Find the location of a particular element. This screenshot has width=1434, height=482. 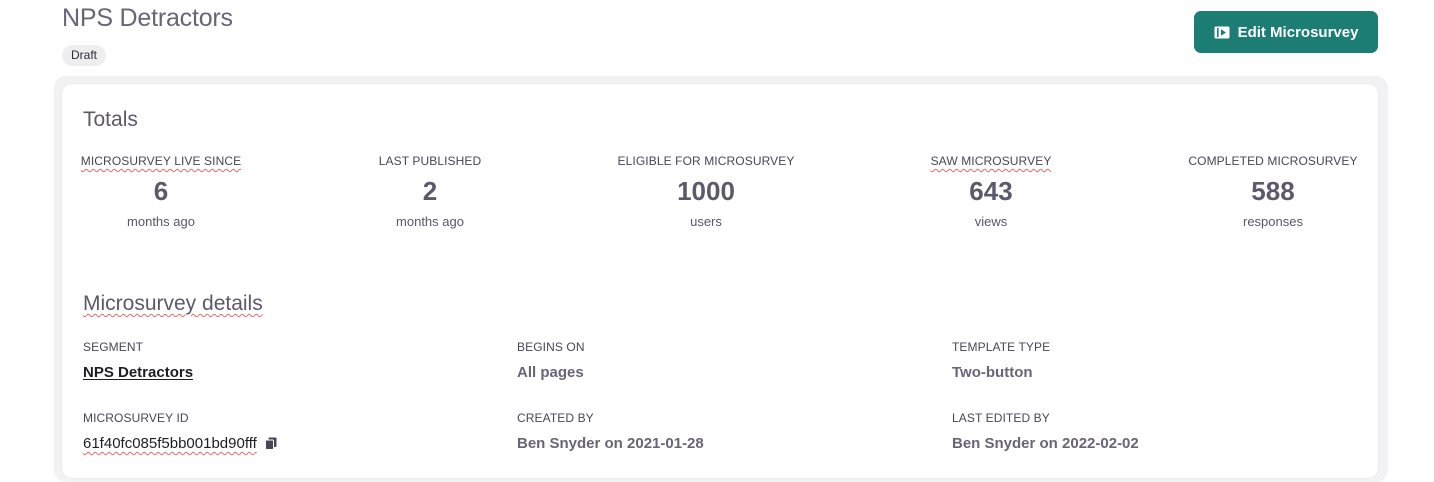

edit-microsurvey-button: Edit Microsurvey is located at coordinates (1286, 32).